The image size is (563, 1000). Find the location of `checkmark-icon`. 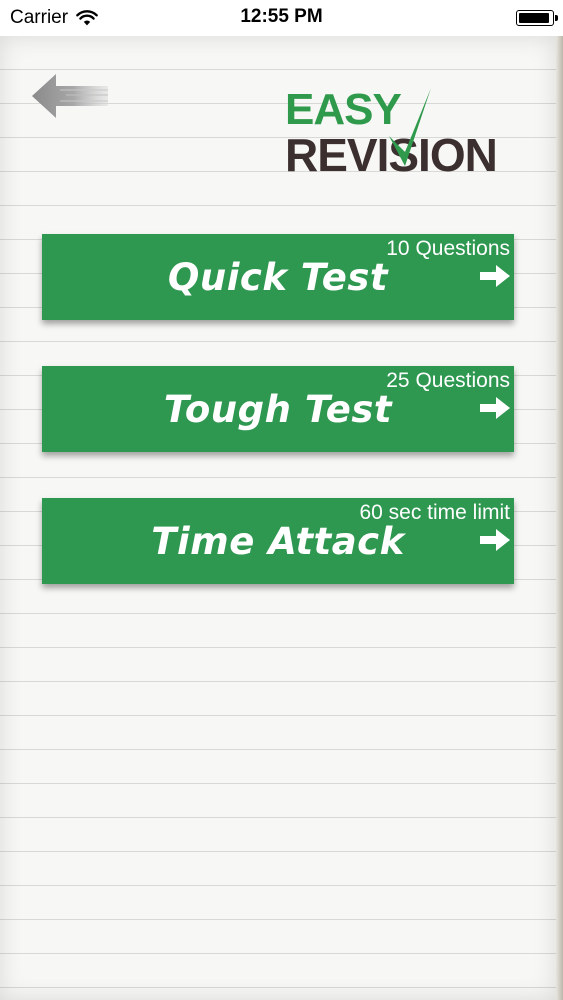

checkmark-icon is located at coordinates (410, 127).